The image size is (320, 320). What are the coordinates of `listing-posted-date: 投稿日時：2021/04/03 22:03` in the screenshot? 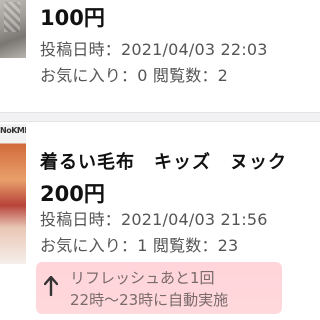 It's located at (154, 49).